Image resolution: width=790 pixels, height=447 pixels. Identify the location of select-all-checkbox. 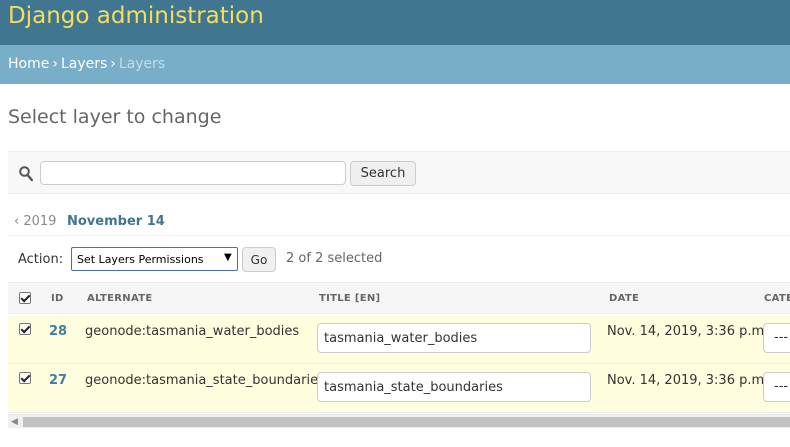
(25, 298).